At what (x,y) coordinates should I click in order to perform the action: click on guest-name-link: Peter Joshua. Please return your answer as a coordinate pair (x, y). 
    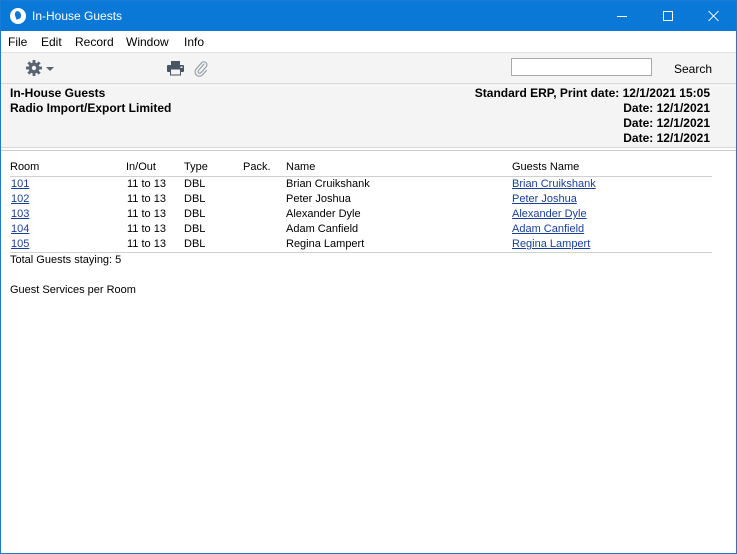
    Looking at the image, I should click on (544, 199).